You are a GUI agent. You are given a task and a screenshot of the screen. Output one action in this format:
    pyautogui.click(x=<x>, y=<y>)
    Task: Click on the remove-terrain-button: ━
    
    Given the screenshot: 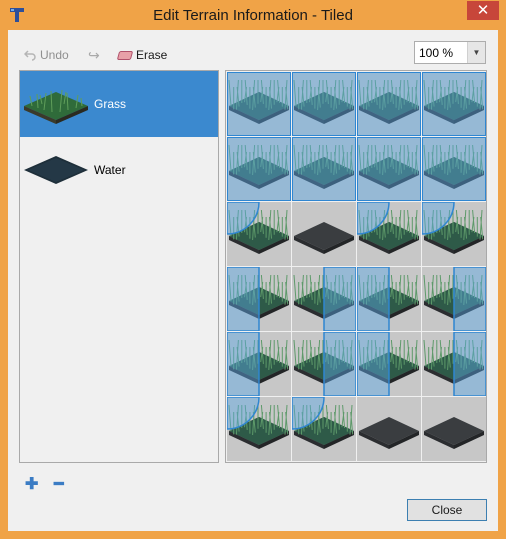 What is the action you would take?
    pyautogui.click(x=59, y=484)
    